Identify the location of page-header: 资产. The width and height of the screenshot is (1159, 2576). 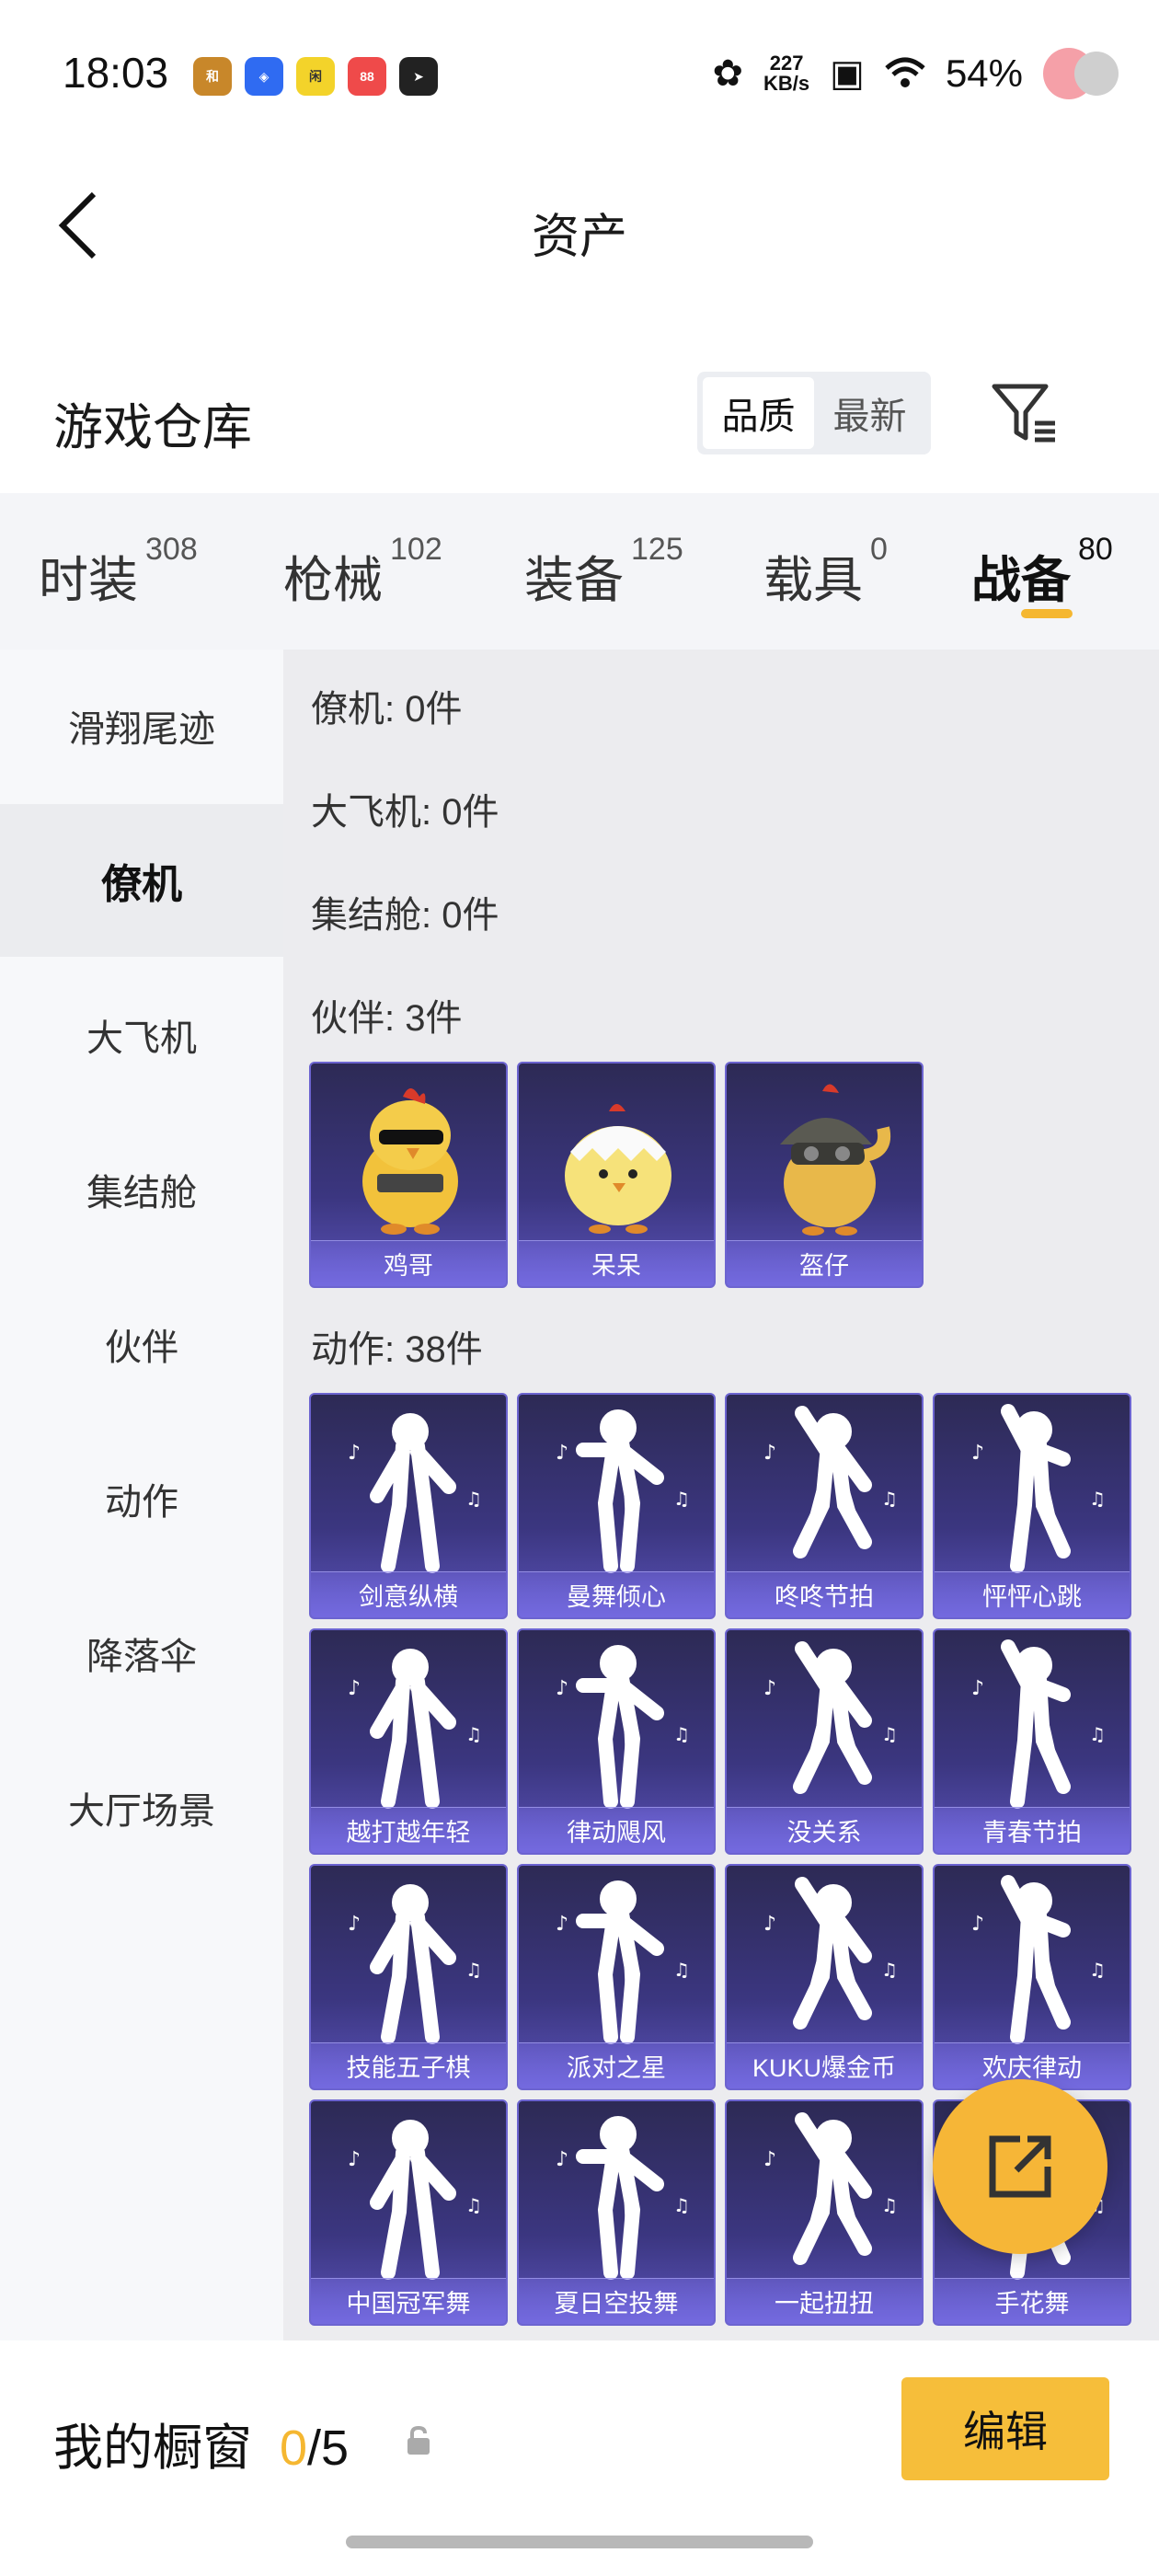
(579, 225).